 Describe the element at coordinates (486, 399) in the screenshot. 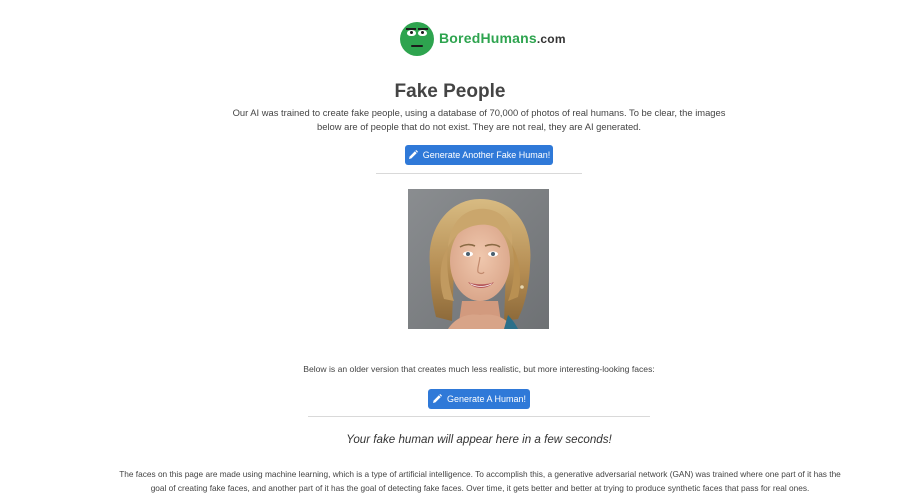

I see `generate-a-human-label: Generate A Human!` at that location.